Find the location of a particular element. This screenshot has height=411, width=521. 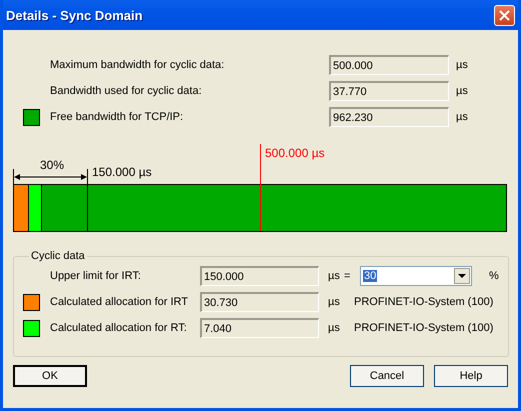

value-field: 30.730 is located at coordinates (259, 302).